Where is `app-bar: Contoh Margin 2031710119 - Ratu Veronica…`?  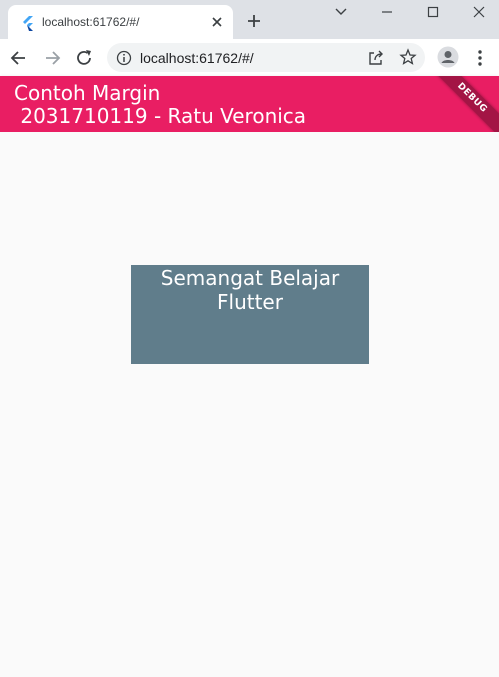
app-bar: Contoh Margin 2031710119 - Ratu Veronica… is located at coordinates (249, 104).